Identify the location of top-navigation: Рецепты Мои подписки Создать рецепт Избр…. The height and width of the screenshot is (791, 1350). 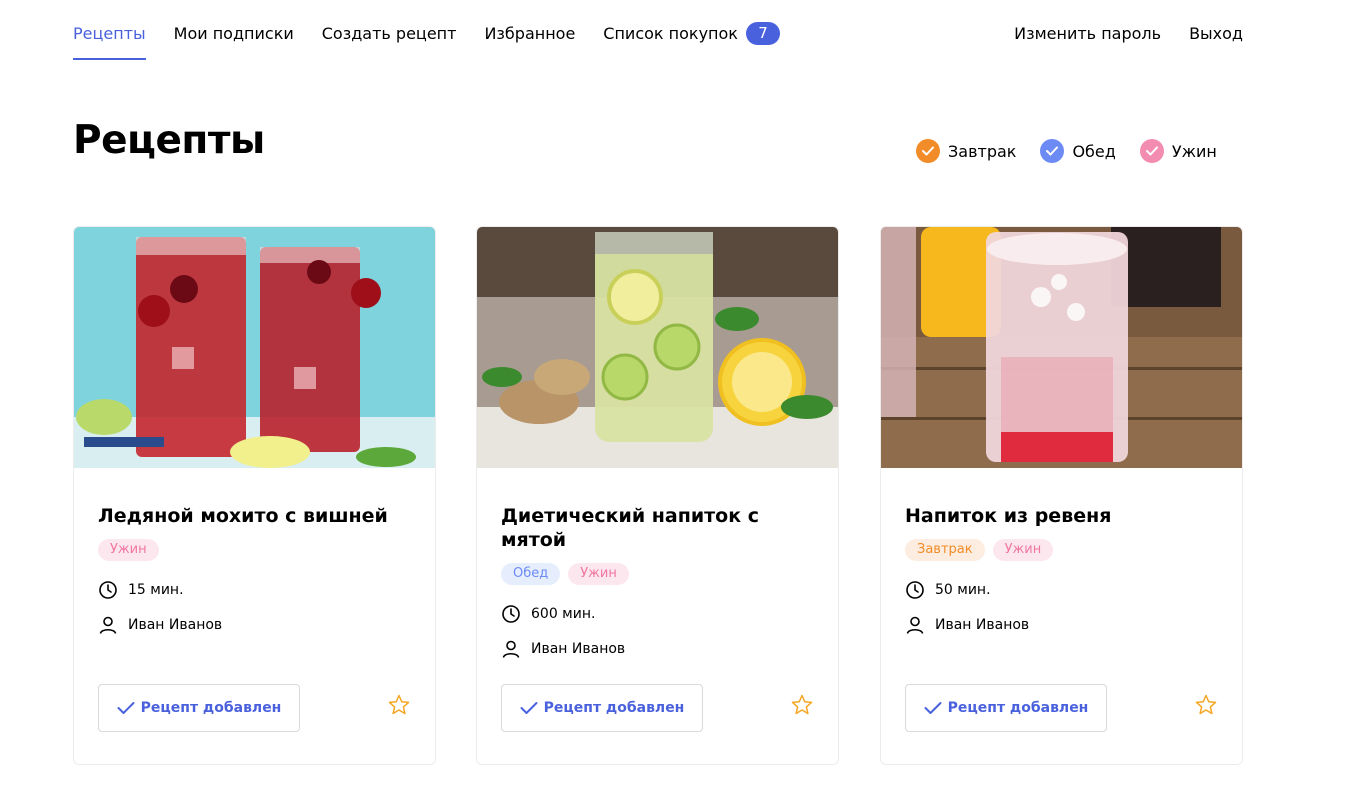
(658, 40).